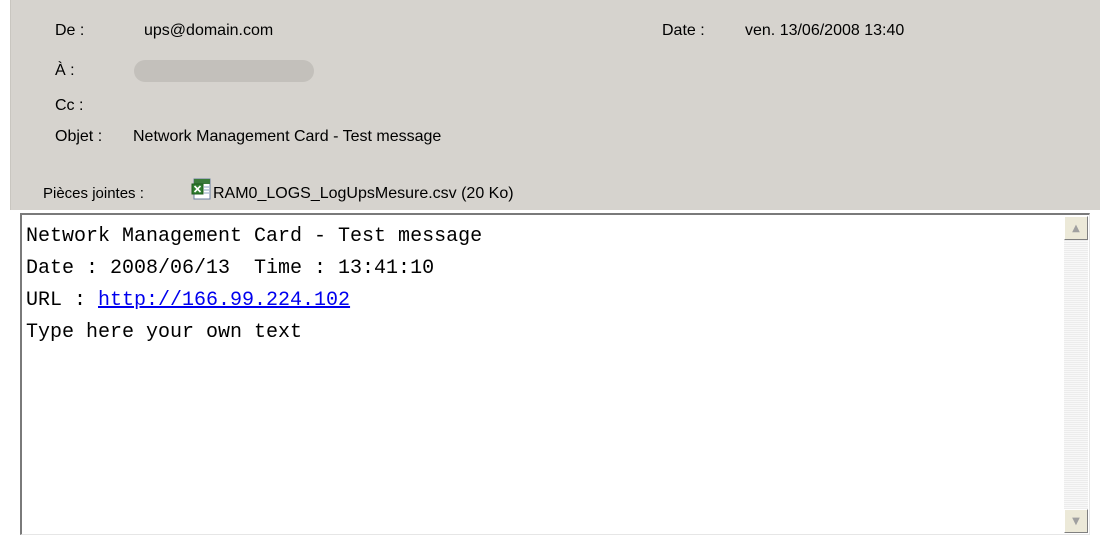 The image size is (1100, 544). I want to click on attachment-name: RAM0_LOGS_LogUpsMesure.csv (20 Ko), so click(363, 194).